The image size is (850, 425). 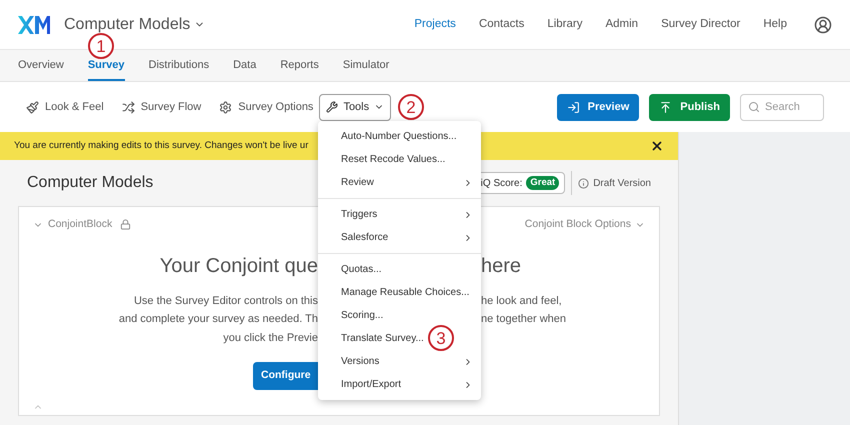 What do you see at coordinates (775, 25) in the screenshot?
I see `nav-link: Help` at bounding box center [775, 25].